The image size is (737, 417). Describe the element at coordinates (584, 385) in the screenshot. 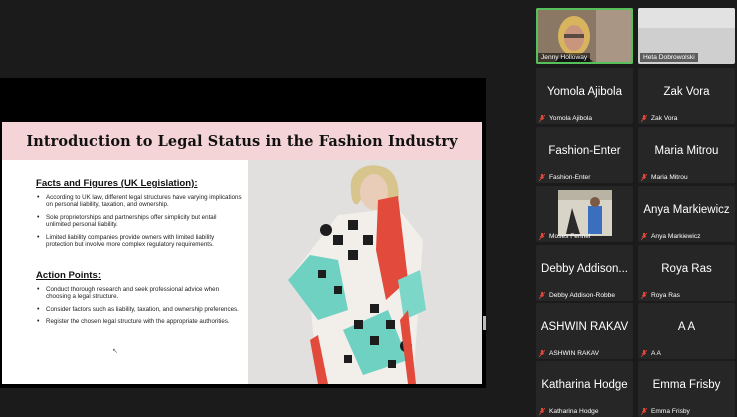

I see `participant-name: Katharina Hodge` at that location.